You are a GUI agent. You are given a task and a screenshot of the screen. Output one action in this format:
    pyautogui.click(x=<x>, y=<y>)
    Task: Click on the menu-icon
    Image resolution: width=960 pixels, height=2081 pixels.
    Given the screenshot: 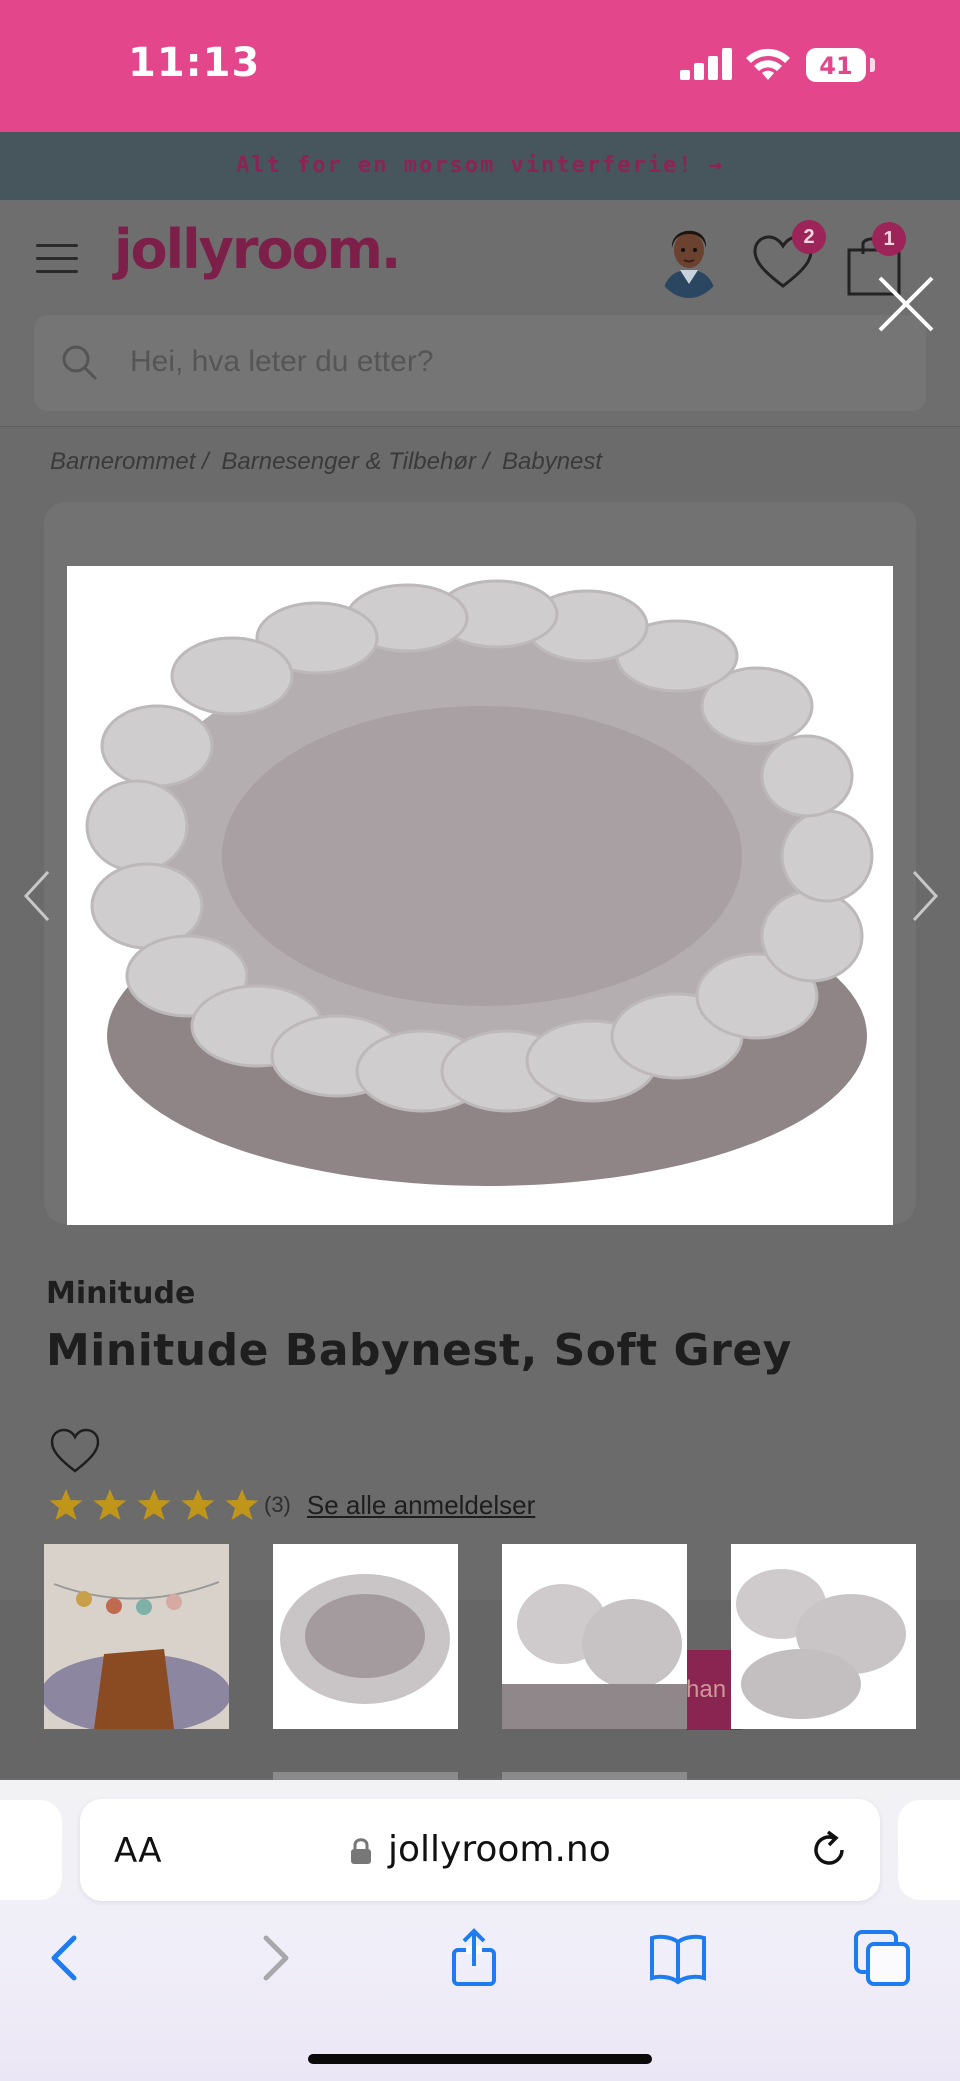 What is the action you would take?
    pyautogui.click(x=57, y=259)
    